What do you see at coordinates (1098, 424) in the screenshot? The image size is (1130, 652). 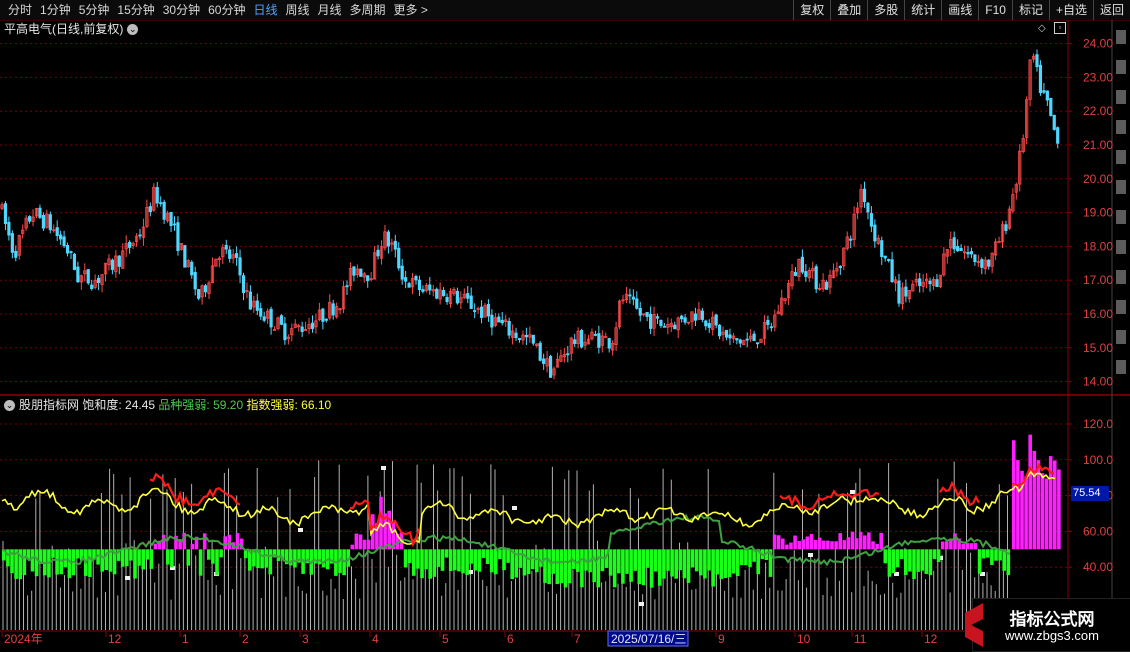 I see `indicator-tick-label: 120.0` at bounding box center [1098, 424].